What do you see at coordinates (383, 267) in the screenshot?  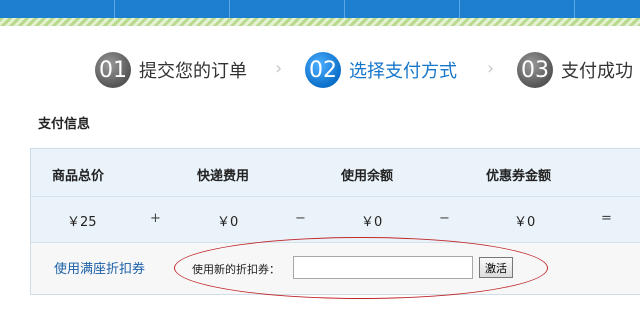 I see `coupon-code-input` at bounding box center [383, 267].